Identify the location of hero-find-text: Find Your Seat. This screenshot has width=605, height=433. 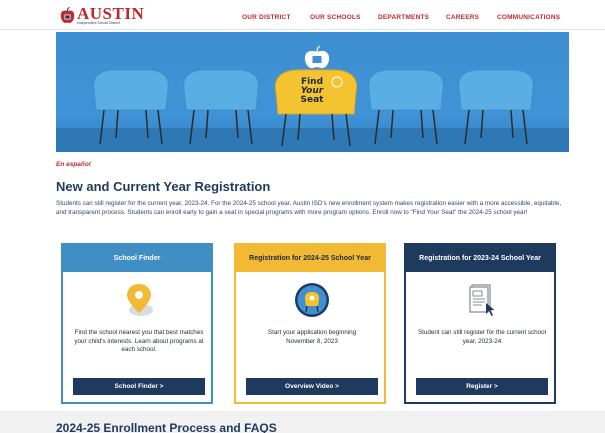
(312, 91).